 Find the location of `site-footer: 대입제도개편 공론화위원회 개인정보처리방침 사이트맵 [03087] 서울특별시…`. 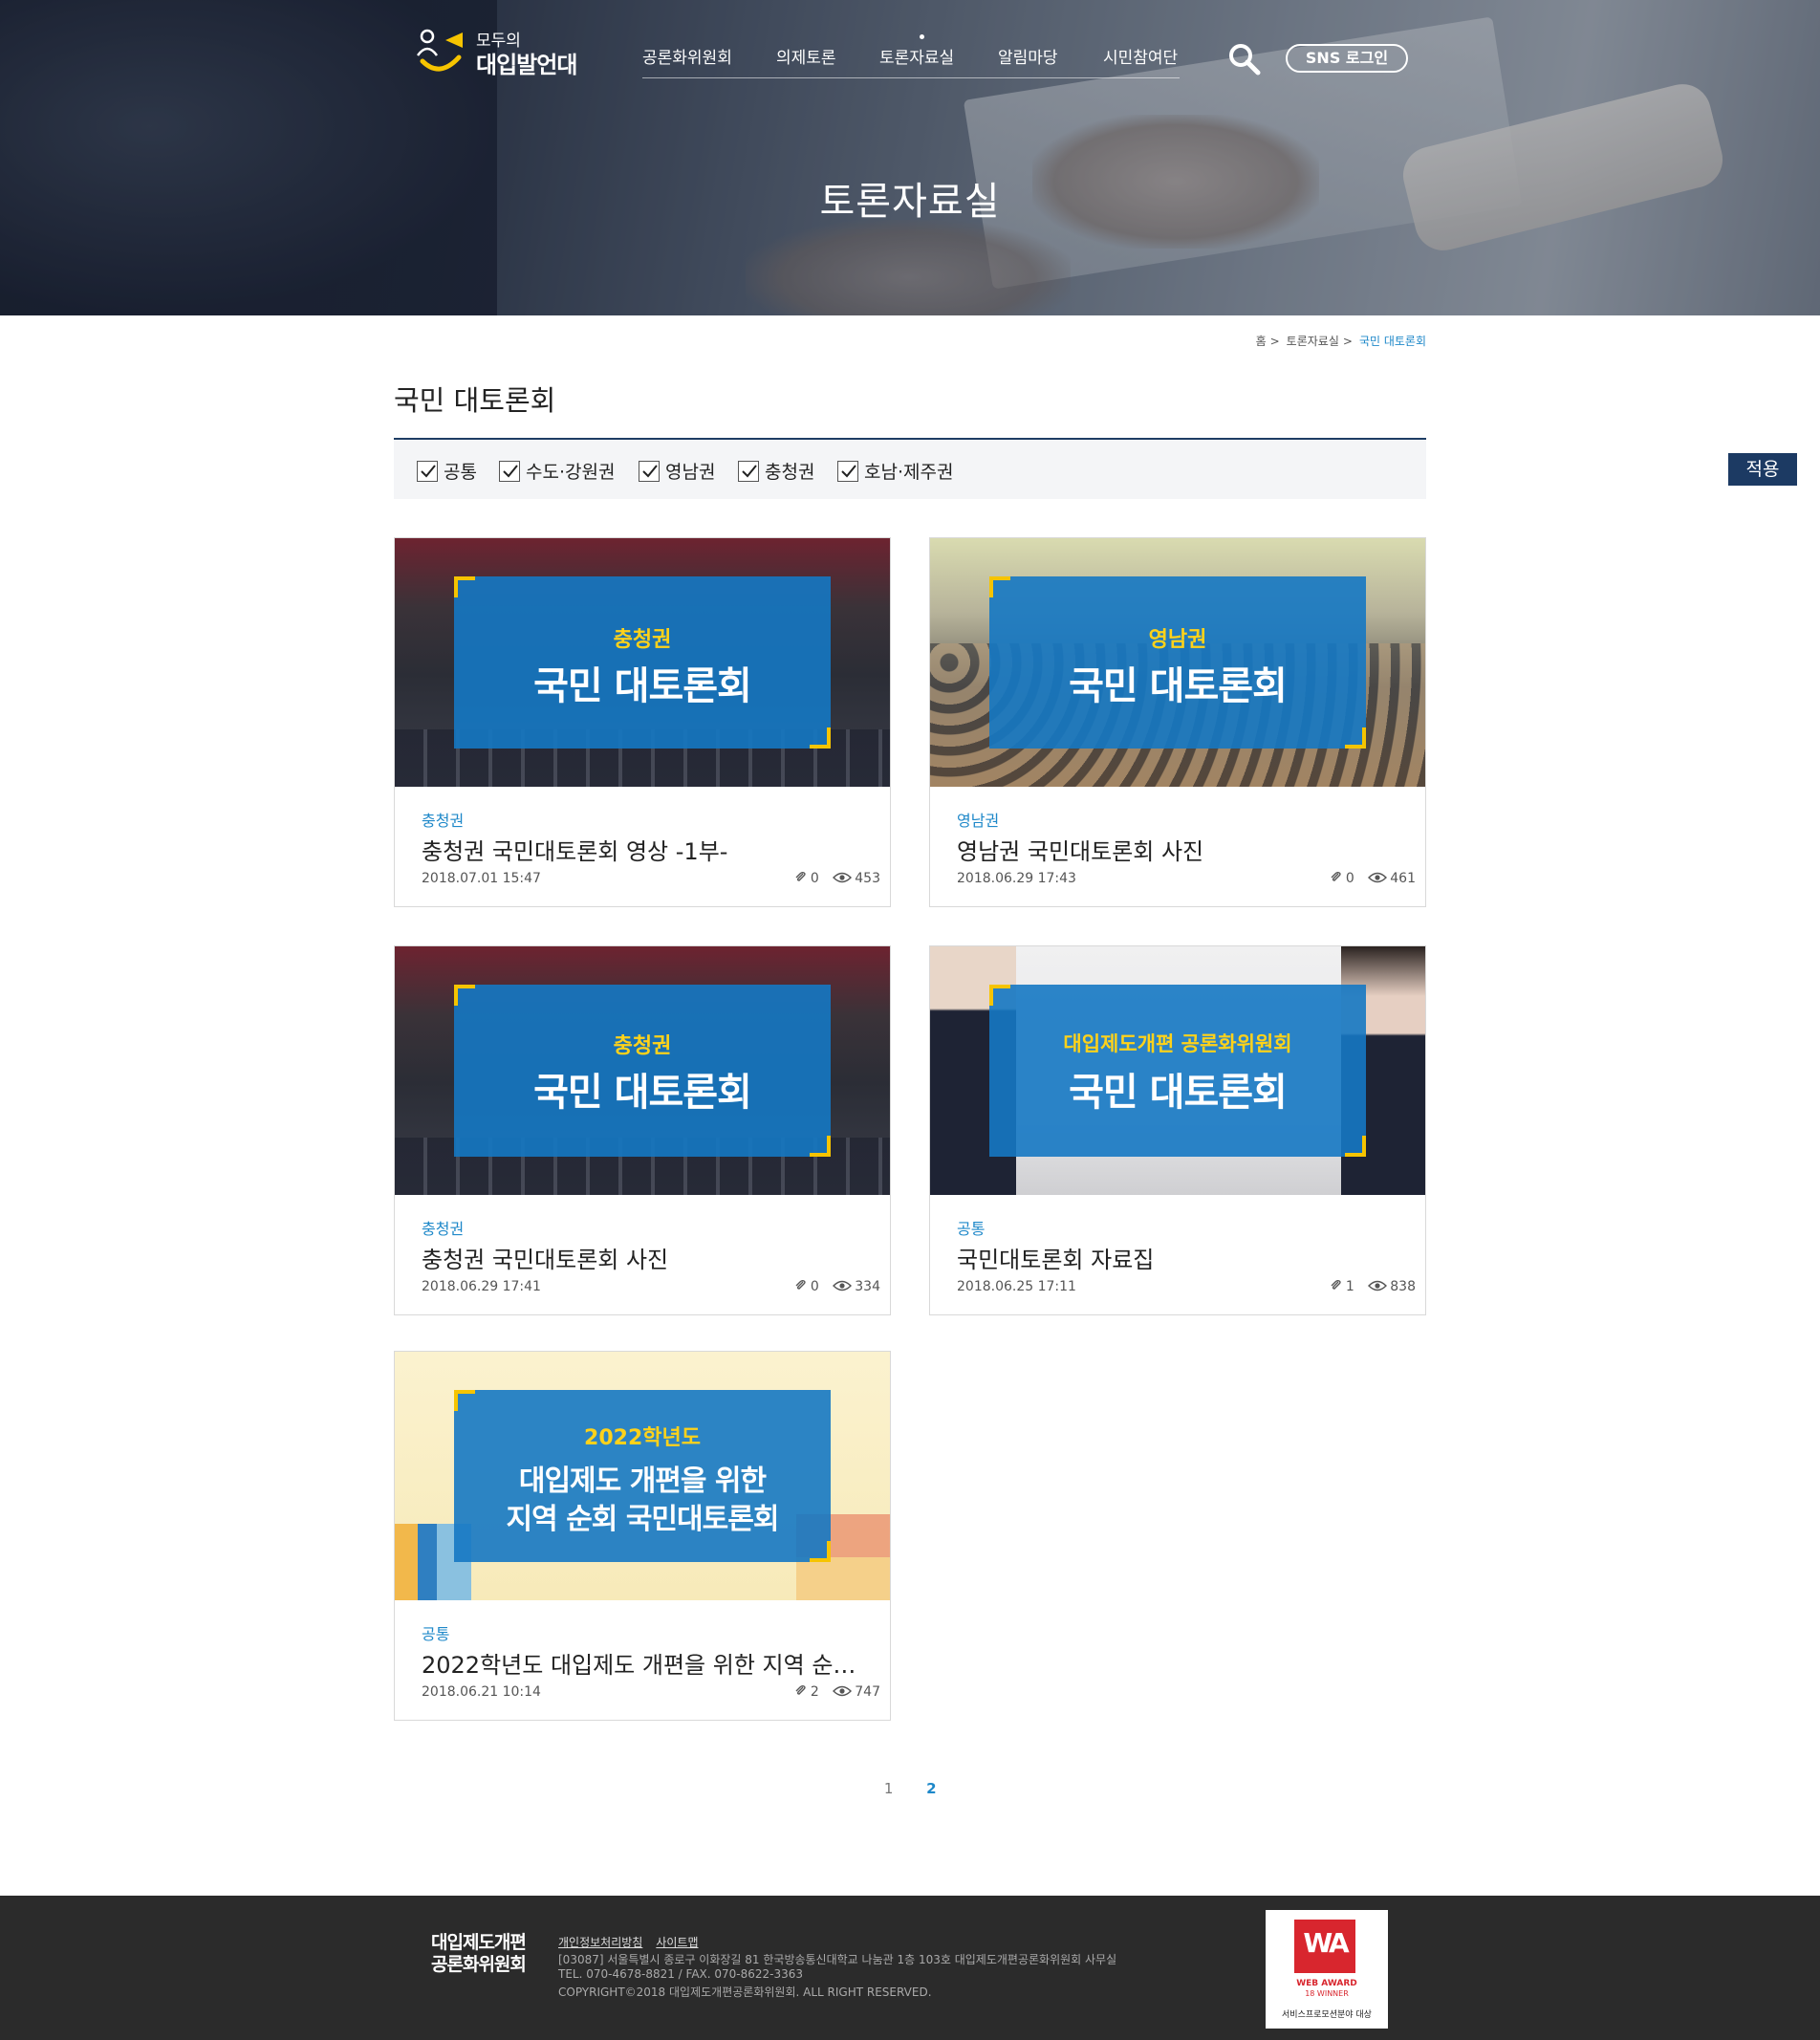

site-footer: 대입제도개편 공론화위원회 개인정보처리방침 사이트맵 [03087] 서울특별시… is located at coordinates (910, 1968).